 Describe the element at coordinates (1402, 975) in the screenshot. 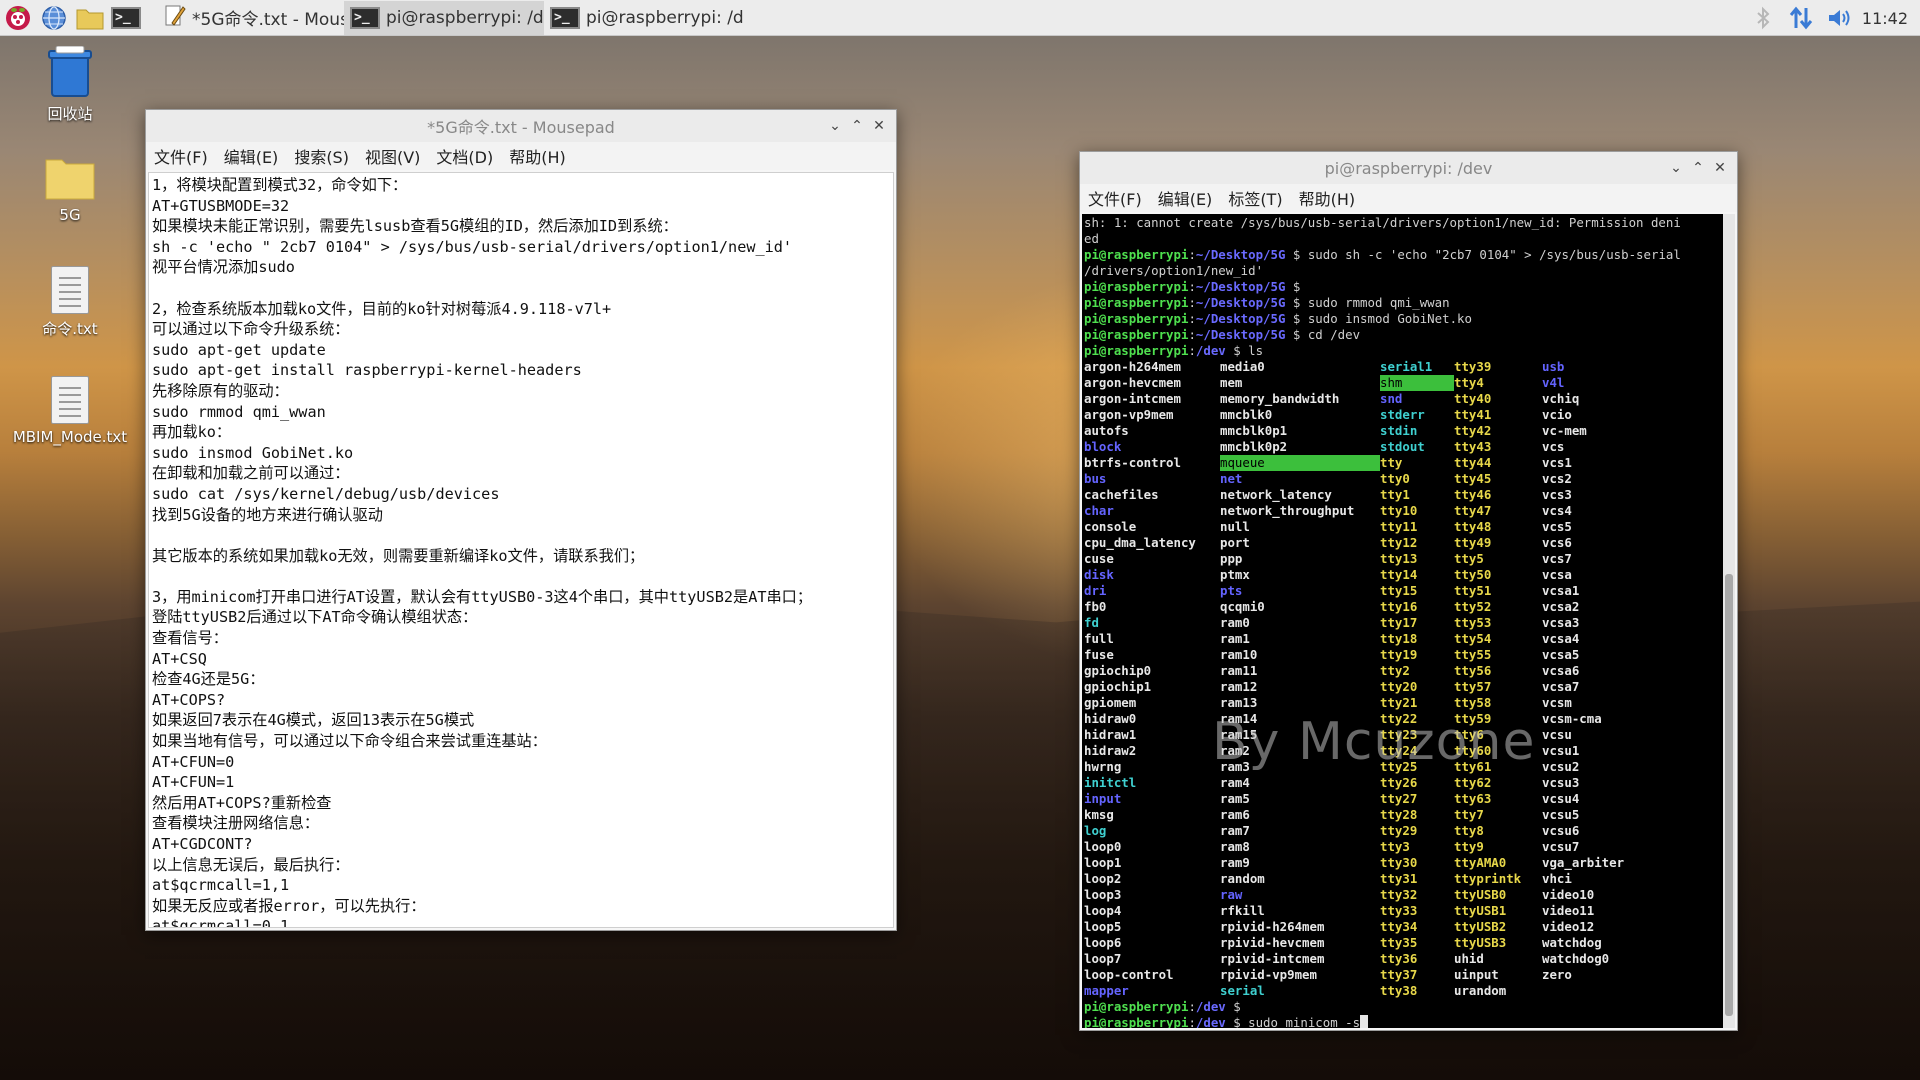

I see `ls-row: loop-control rpivid-vp9mem tty37 uinput zero` at that location.